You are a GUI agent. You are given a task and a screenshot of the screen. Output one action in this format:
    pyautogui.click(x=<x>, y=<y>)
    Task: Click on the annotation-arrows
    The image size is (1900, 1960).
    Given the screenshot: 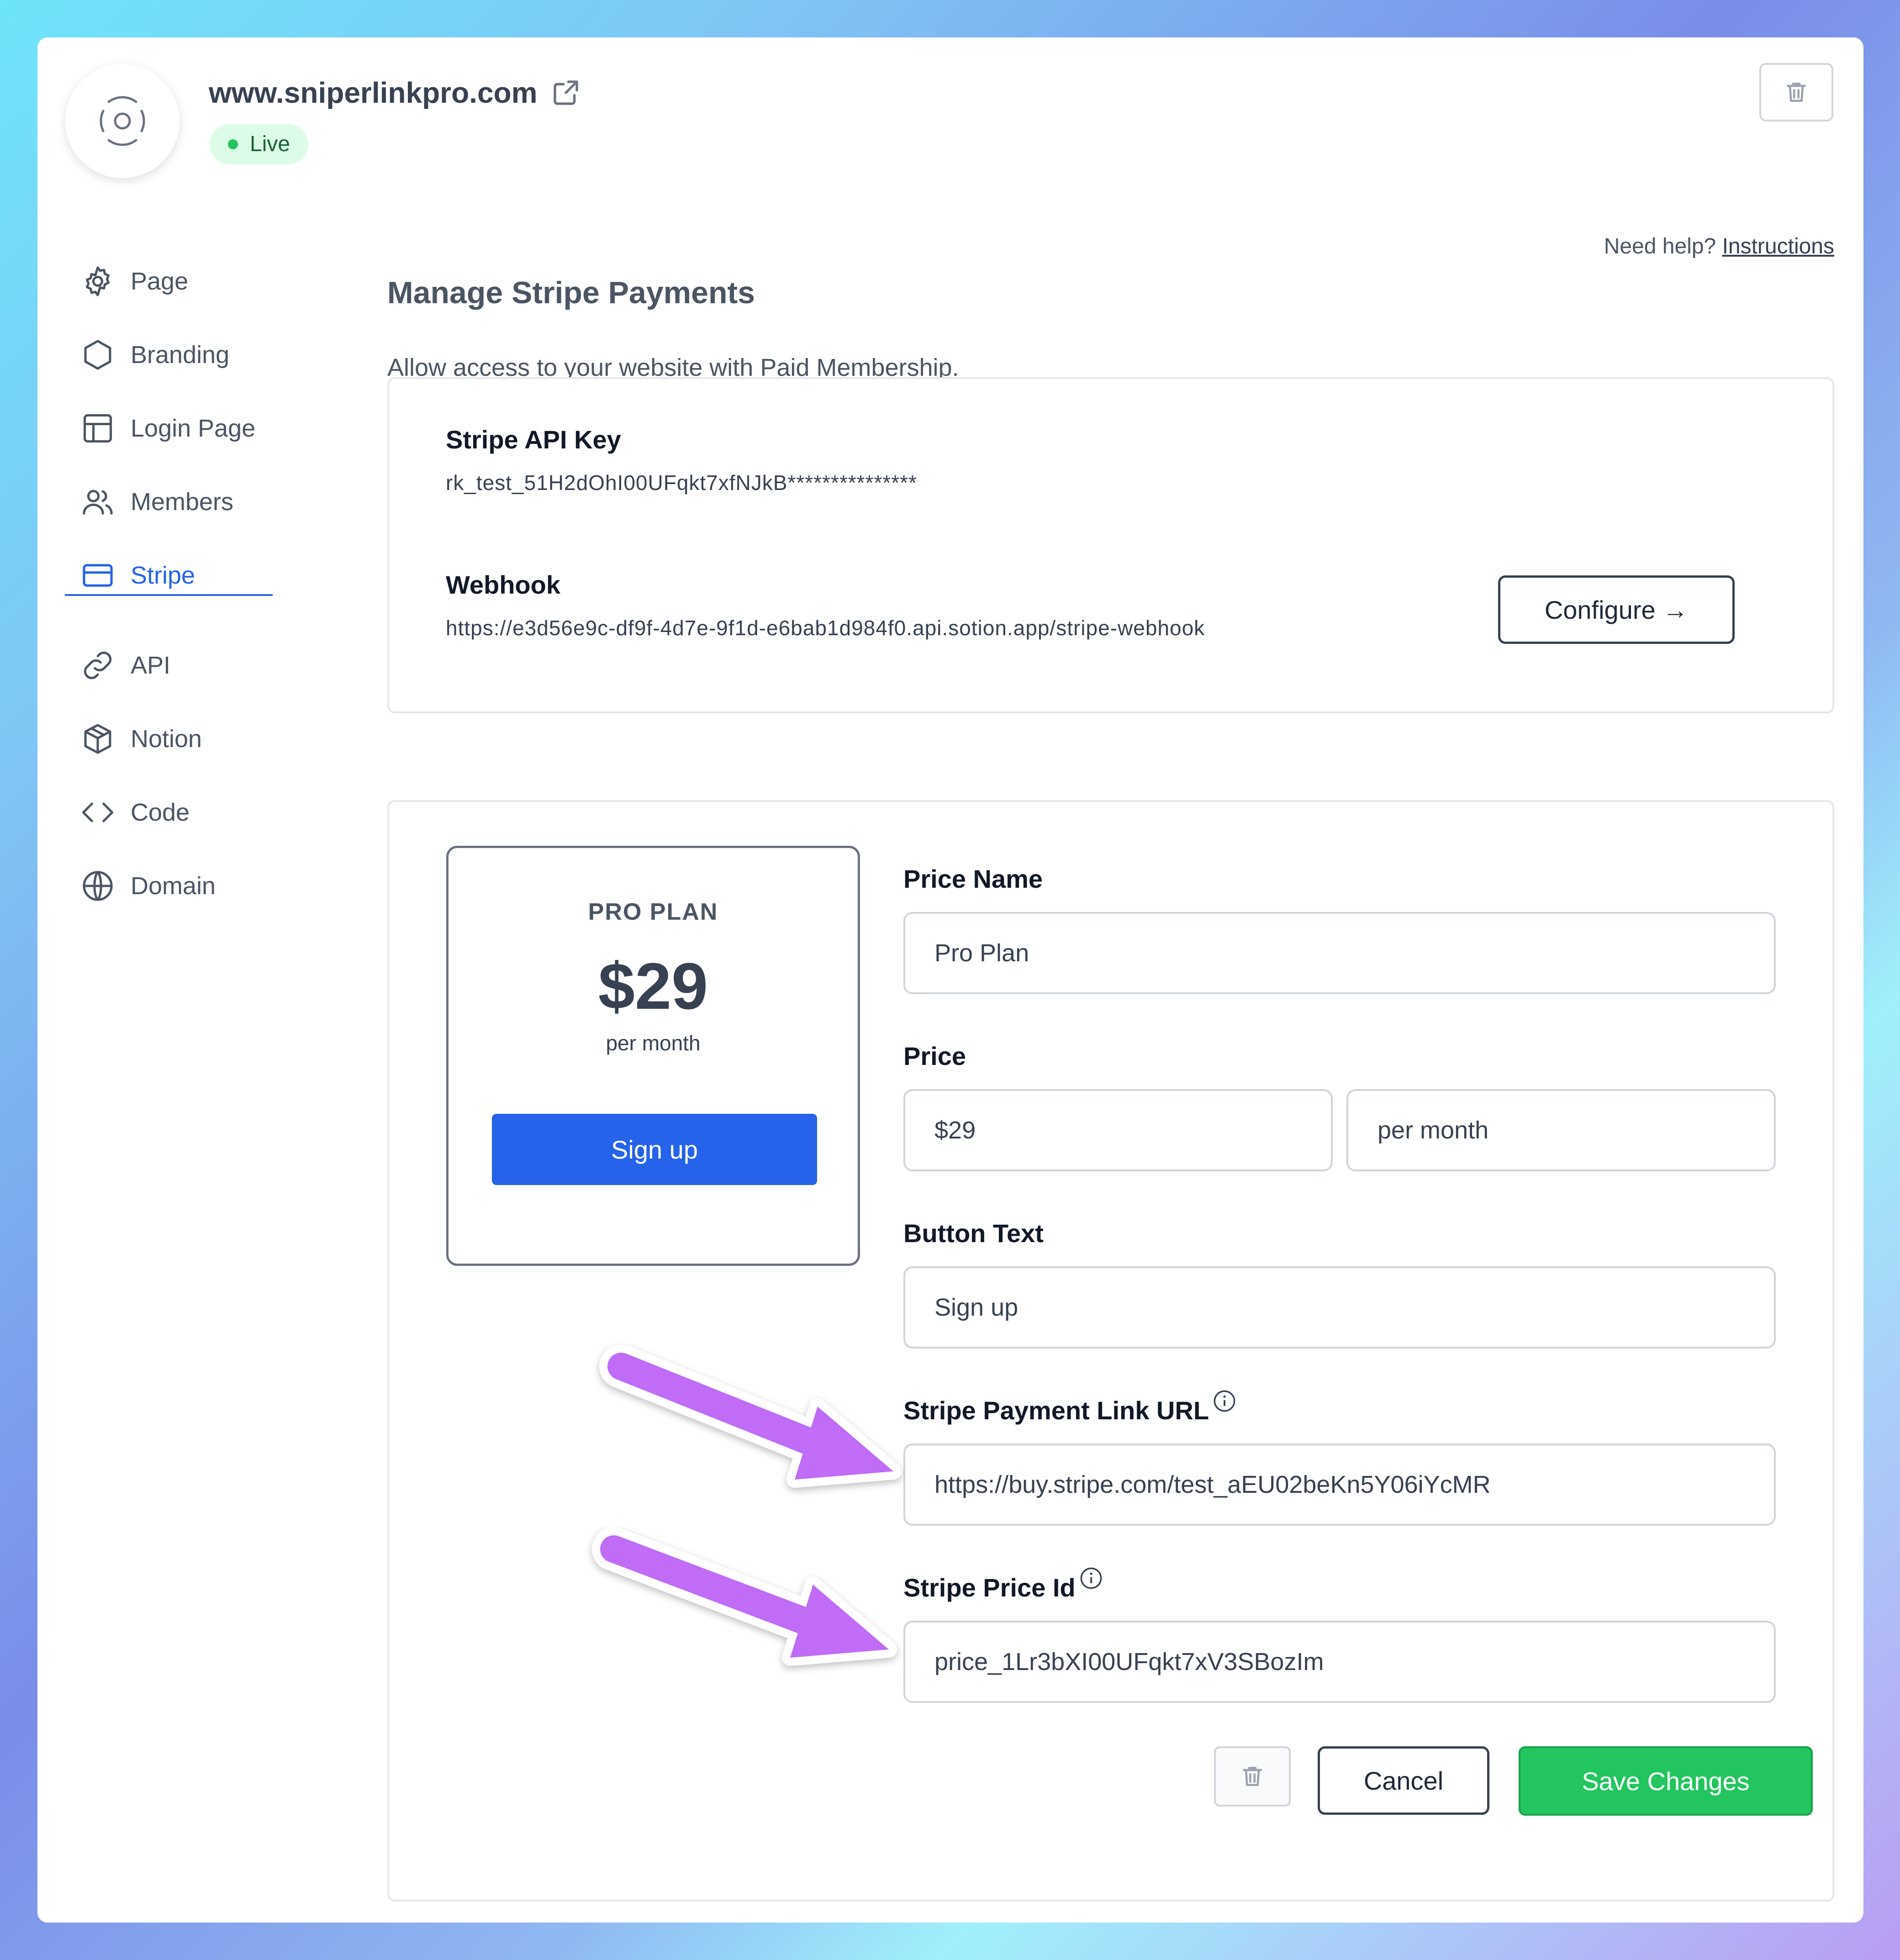 What is the action you would take?
    pyautogui.click(x=747, y=1505)
    